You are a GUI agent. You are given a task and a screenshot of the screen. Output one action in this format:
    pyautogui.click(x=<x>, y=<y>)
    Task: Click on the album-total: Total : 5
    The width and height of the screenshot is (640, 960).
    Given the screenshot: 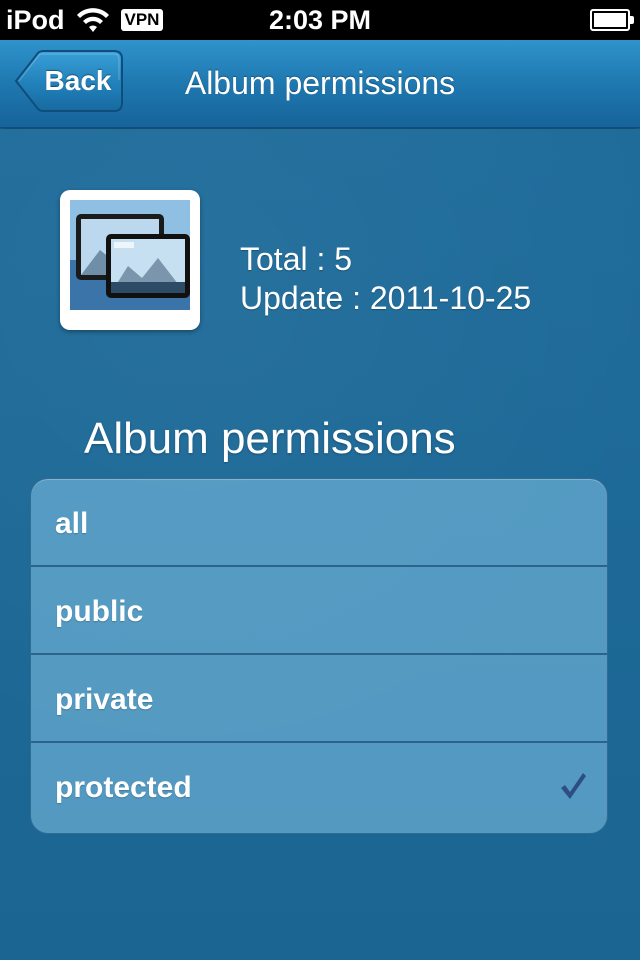 What is the action you would take?
    pyautogui.click(x=296, y=259)
    